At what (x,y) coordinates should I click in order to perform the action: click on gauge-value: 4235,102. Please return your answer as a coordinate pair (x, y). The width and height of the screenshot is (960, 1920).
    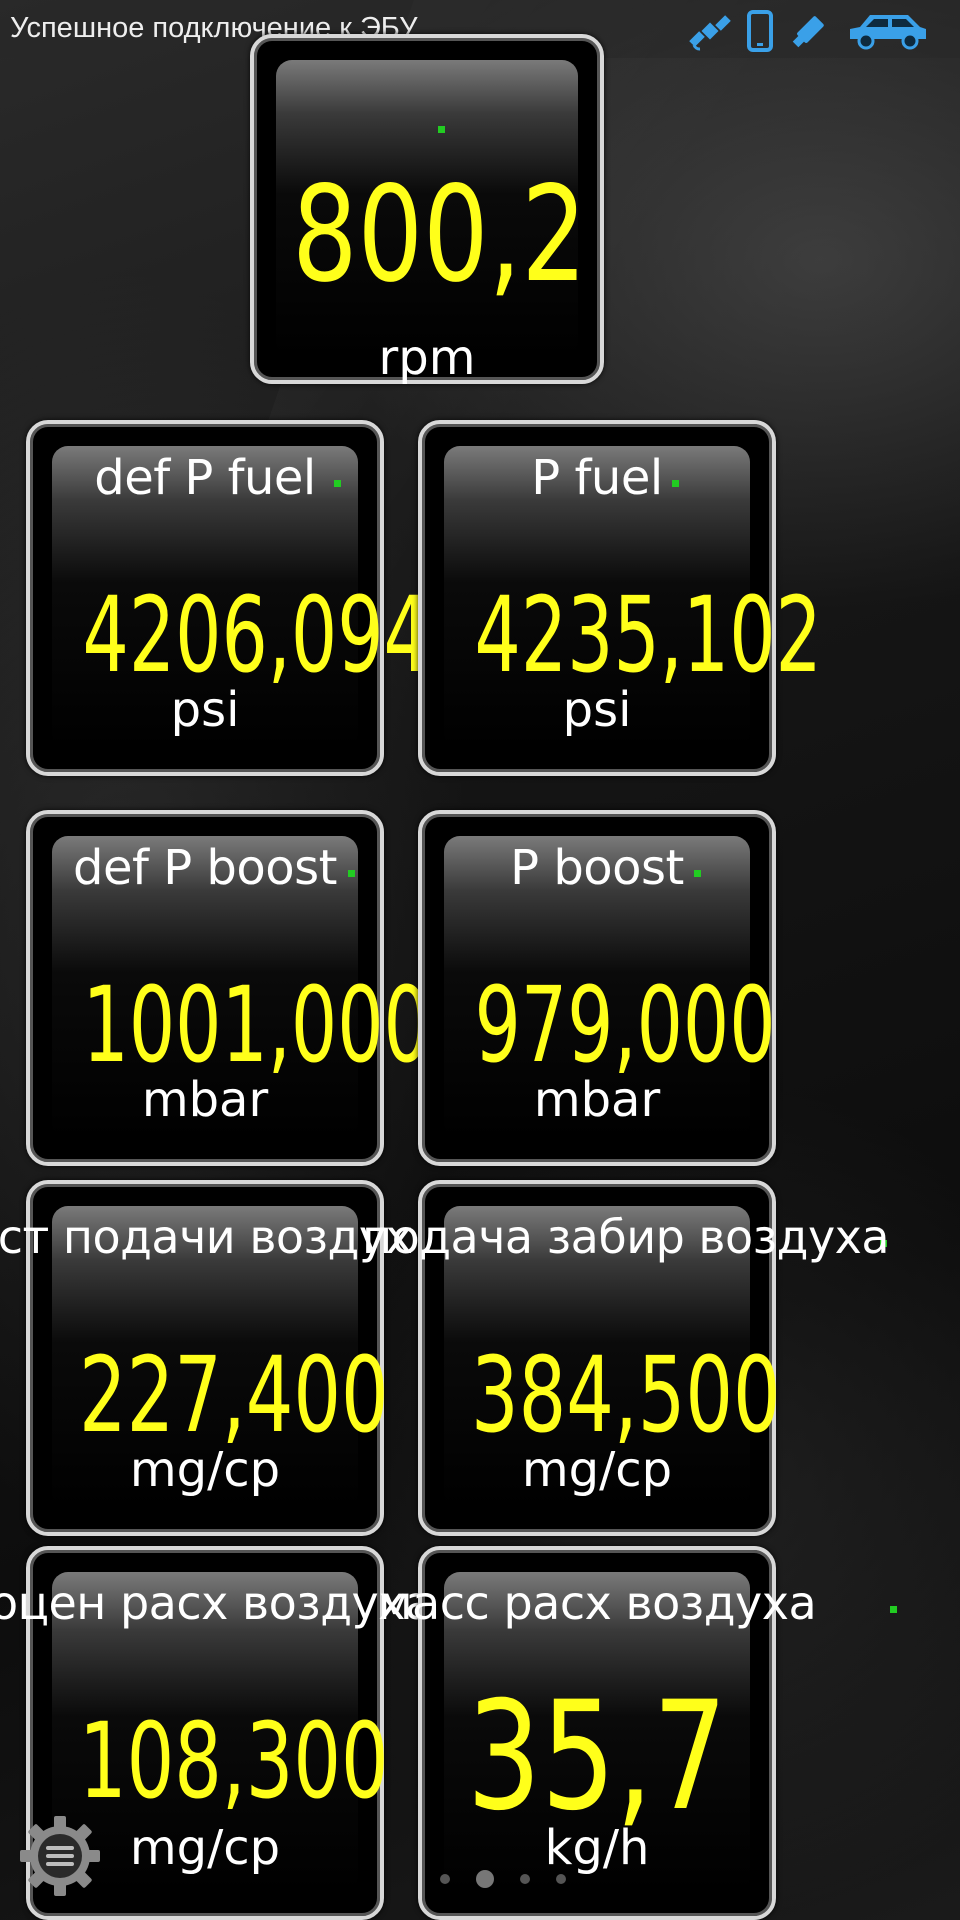
    Looking at the image, I should click on (648, 635).